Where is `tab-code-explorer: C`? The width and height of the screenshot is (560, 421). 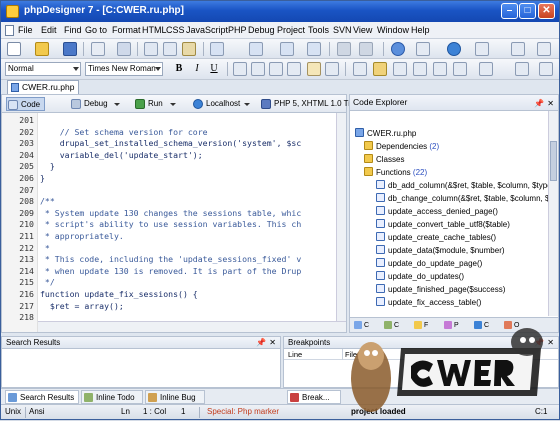 tab-code-explorer: C is located at coordinates (363, 325).